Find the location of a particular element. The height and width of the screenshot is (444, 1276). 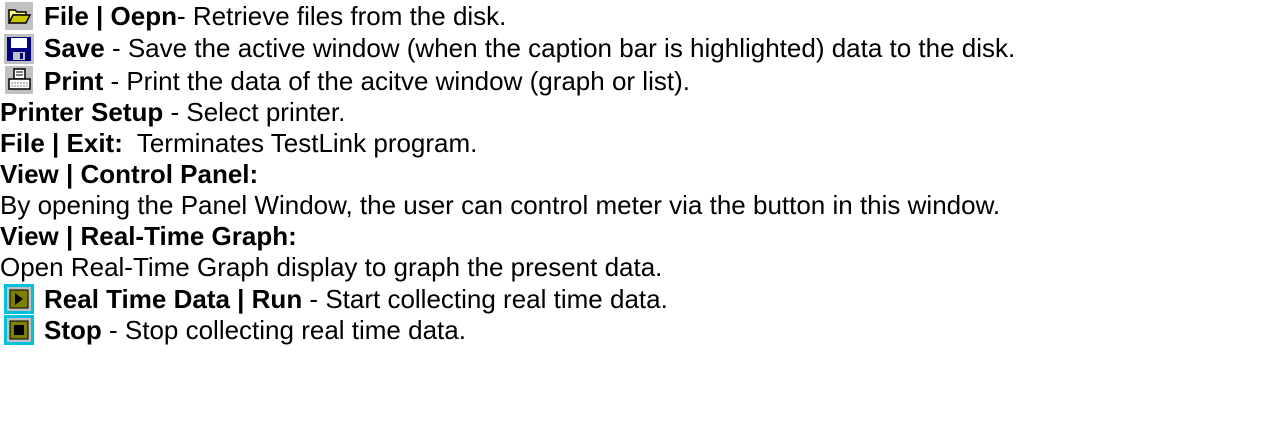

entry-term: View | Control Panel: is located at coordinates (129, 174).